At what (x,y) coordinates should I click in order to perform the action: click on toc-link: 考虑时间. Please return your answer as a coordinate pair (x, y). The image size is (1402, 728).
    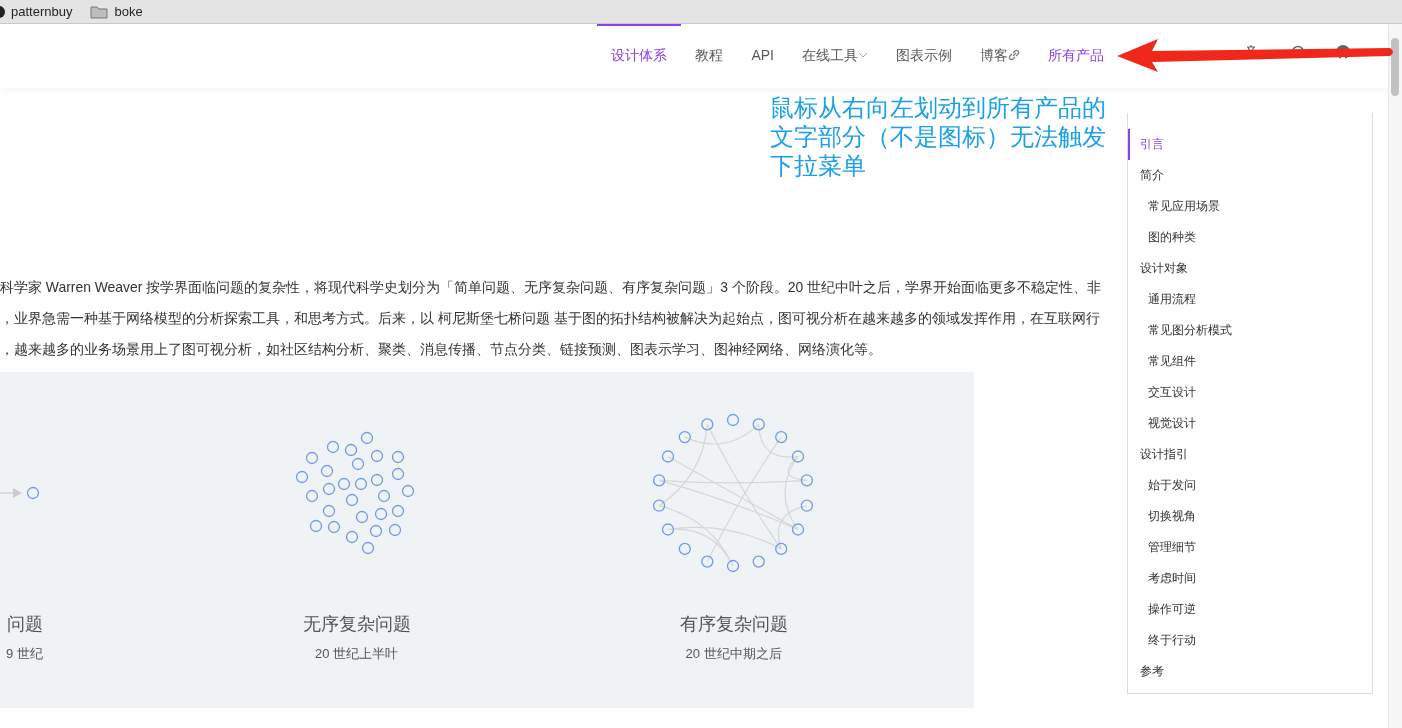
    Looking at the image, I should click on (1250, 578).